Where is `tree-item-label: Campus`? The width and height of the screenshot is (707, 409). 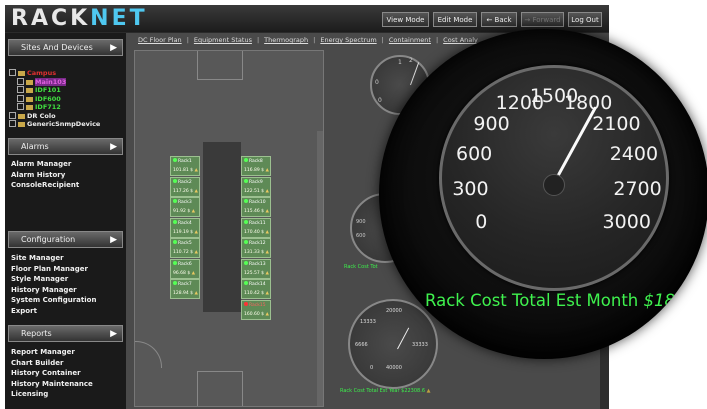 tree-item-label: Campus is located at coordinates (42, 73).